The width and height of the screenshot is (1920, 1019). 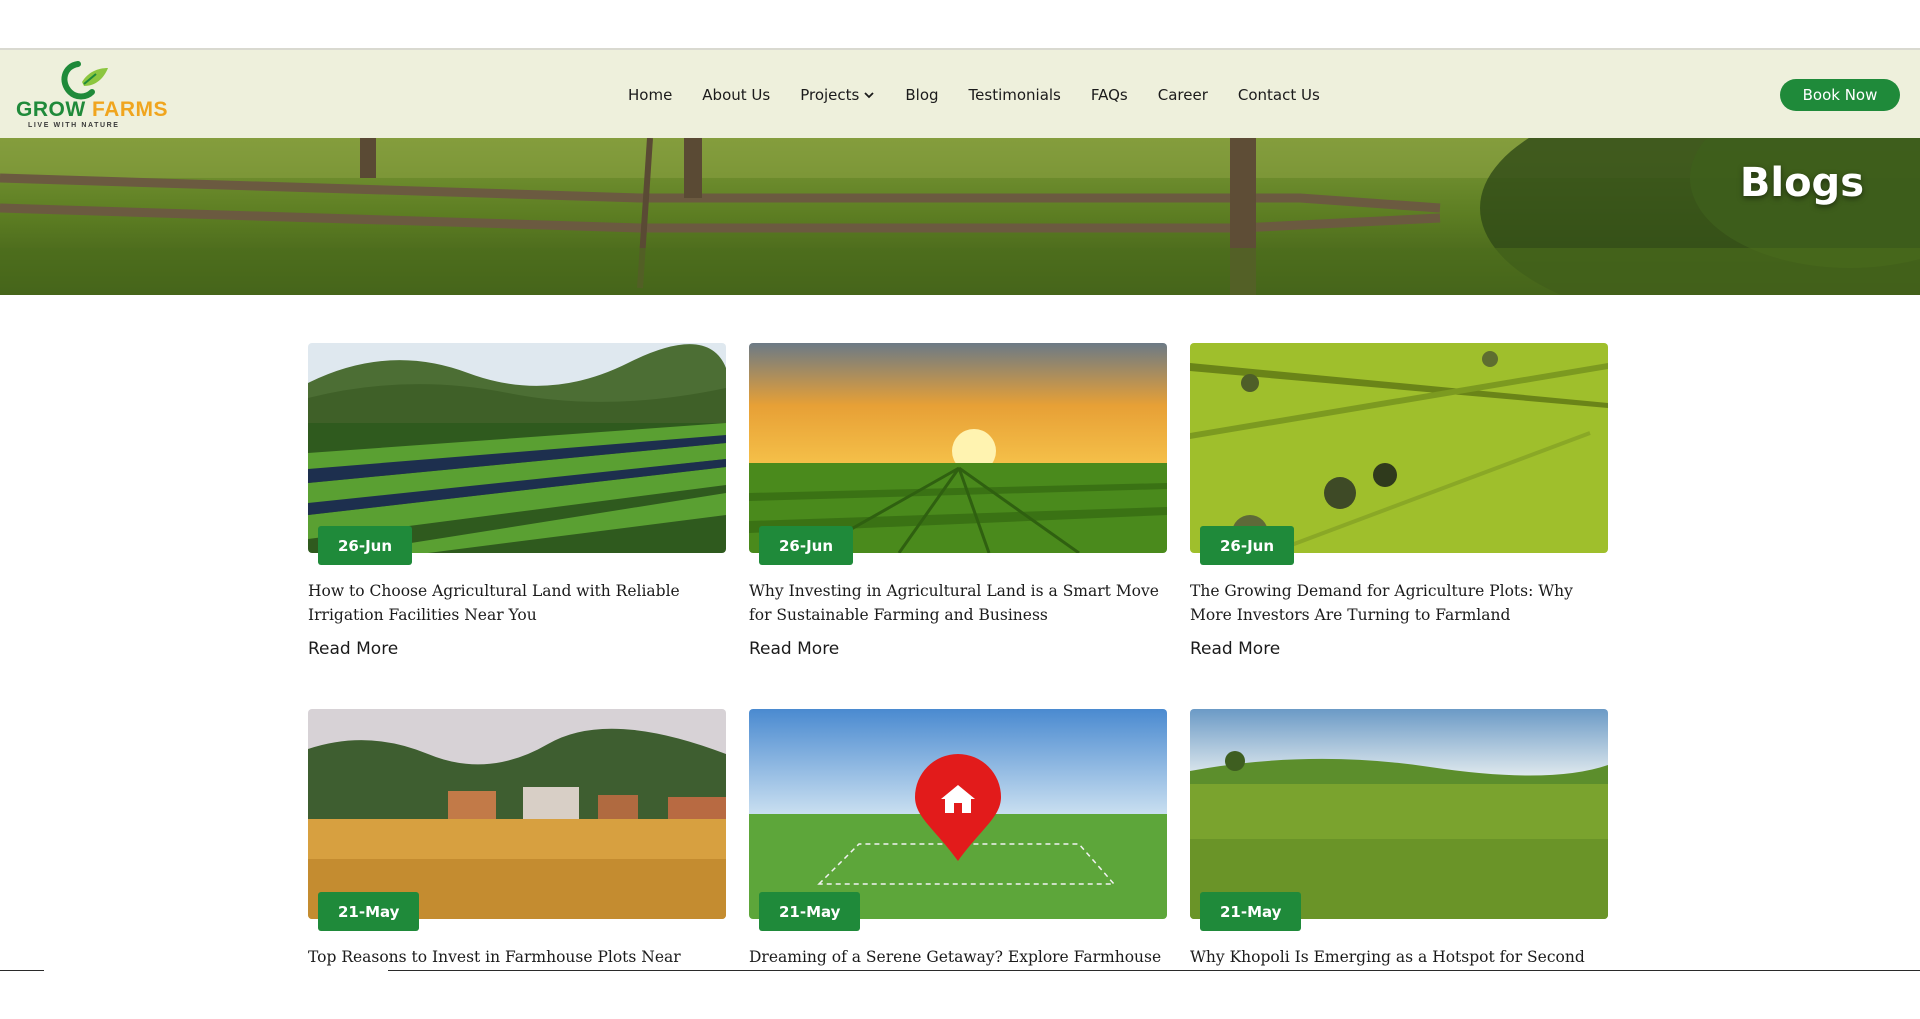 I want to click on aerial-farmland-image, so click(x=1399, y=448).